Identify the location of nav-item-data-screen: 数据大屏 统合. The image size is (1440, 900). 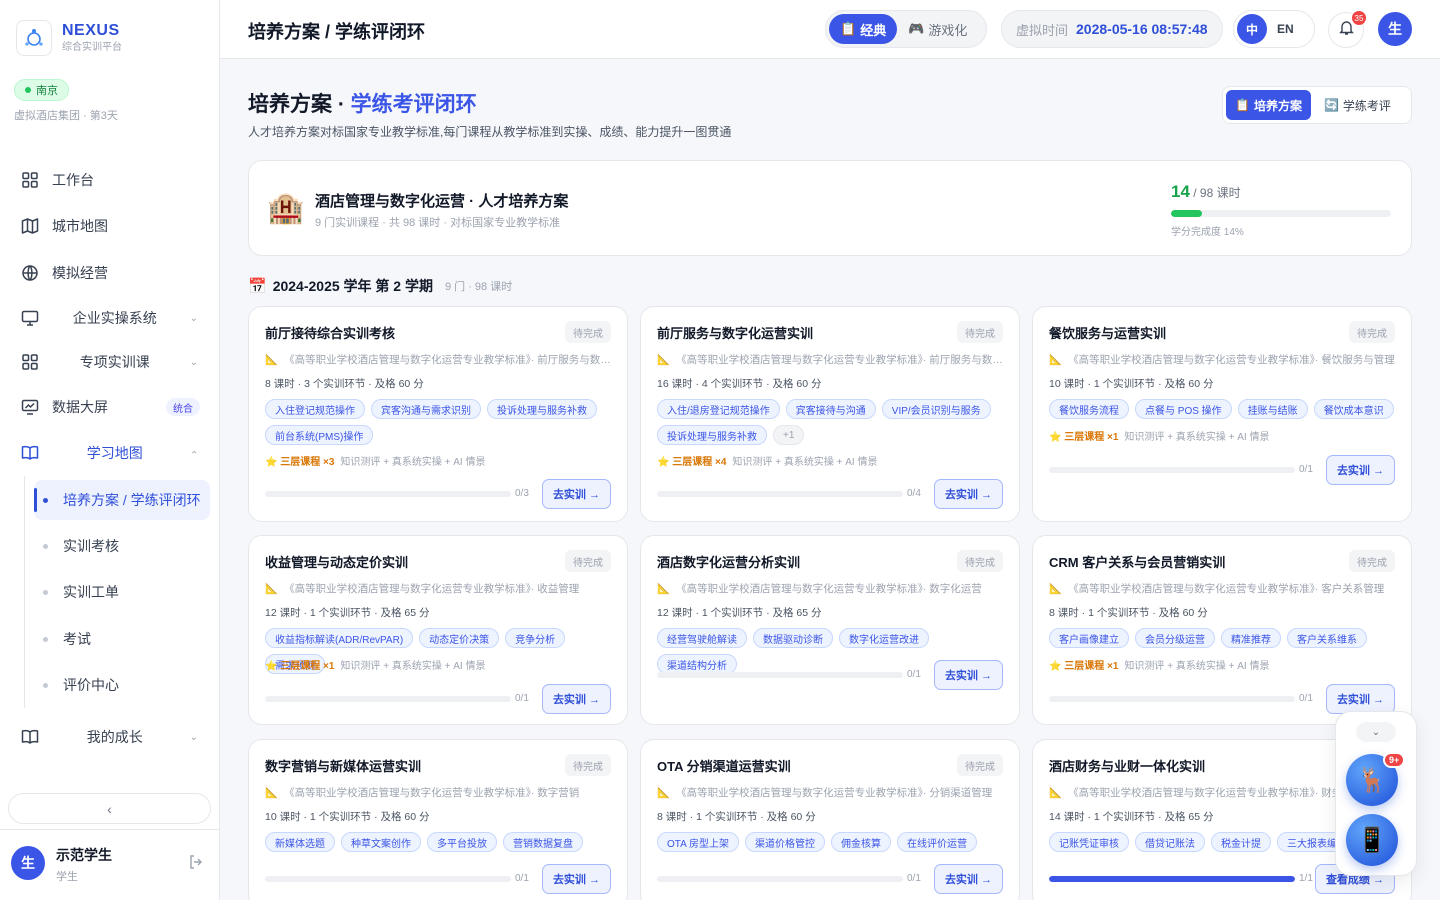
(110, 407).